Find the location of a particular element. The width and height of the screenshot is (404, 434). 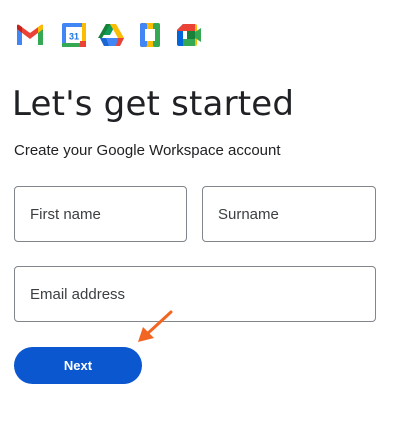

meet-icon is located at coordinates (189, 35).